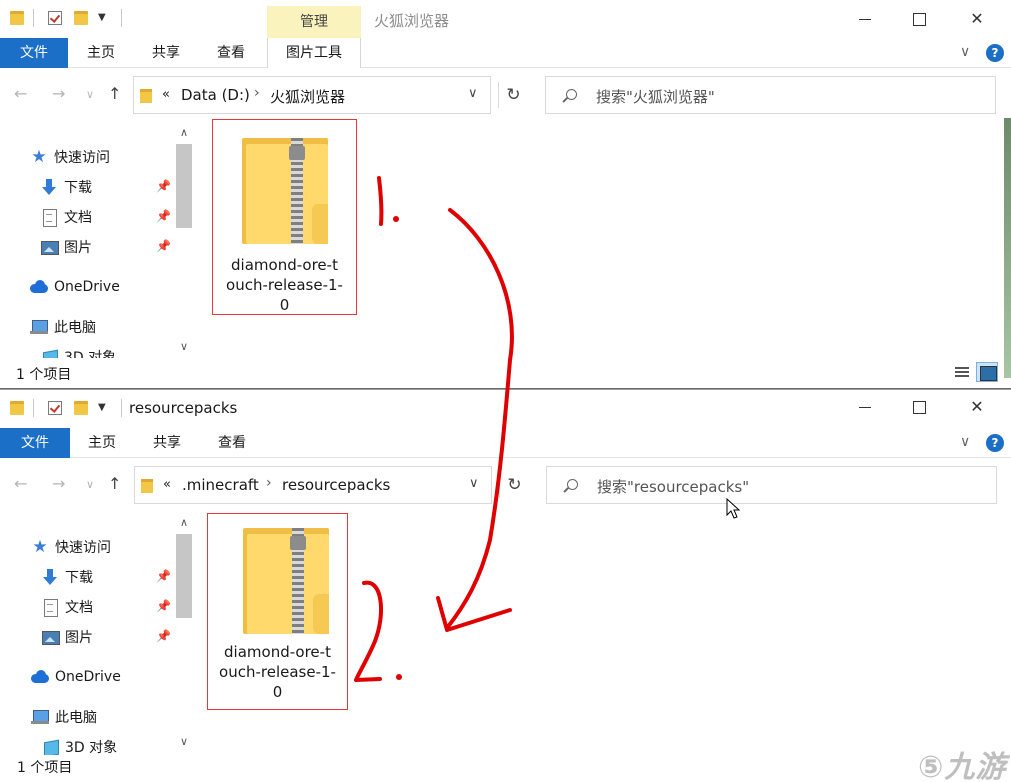 This screenshot has width=1011, height=782. I want to click on file-name-line: diamond-ore-t, so click(277, 652).